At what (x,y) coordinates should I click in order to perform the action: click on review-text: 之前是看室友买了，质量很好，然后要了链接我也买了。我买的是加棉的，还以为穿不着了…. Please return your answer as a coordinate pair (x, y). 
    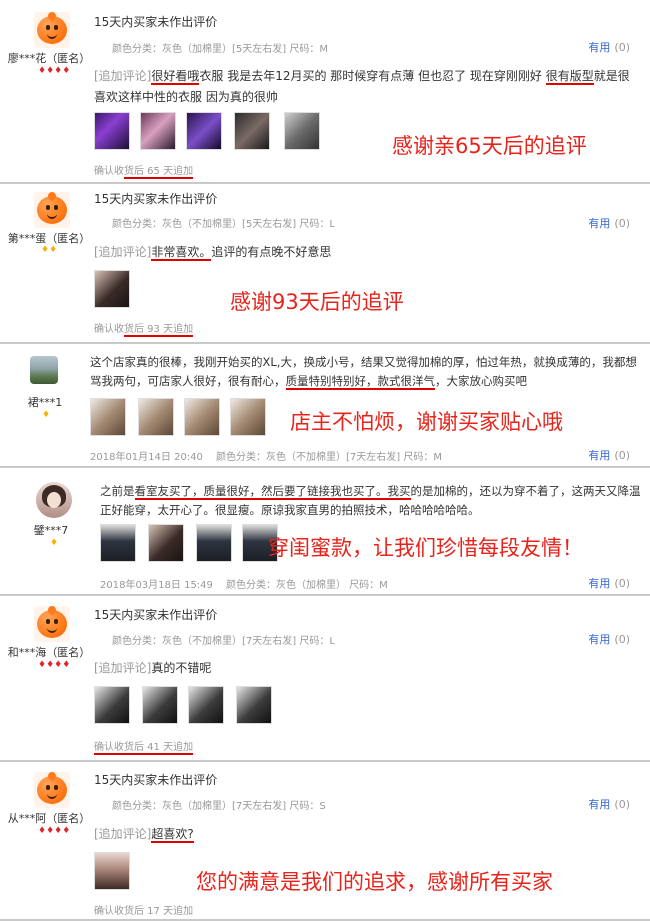
    Looking at the image, I should click on (370, 500).